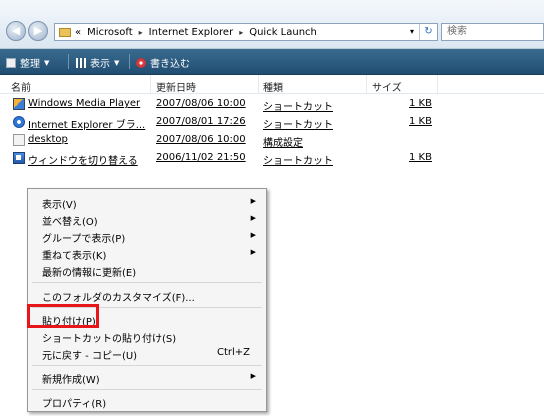  Describe the element at coordinates (283, 143) in the screenshot. I see `file-type: 構成設定` at that location.